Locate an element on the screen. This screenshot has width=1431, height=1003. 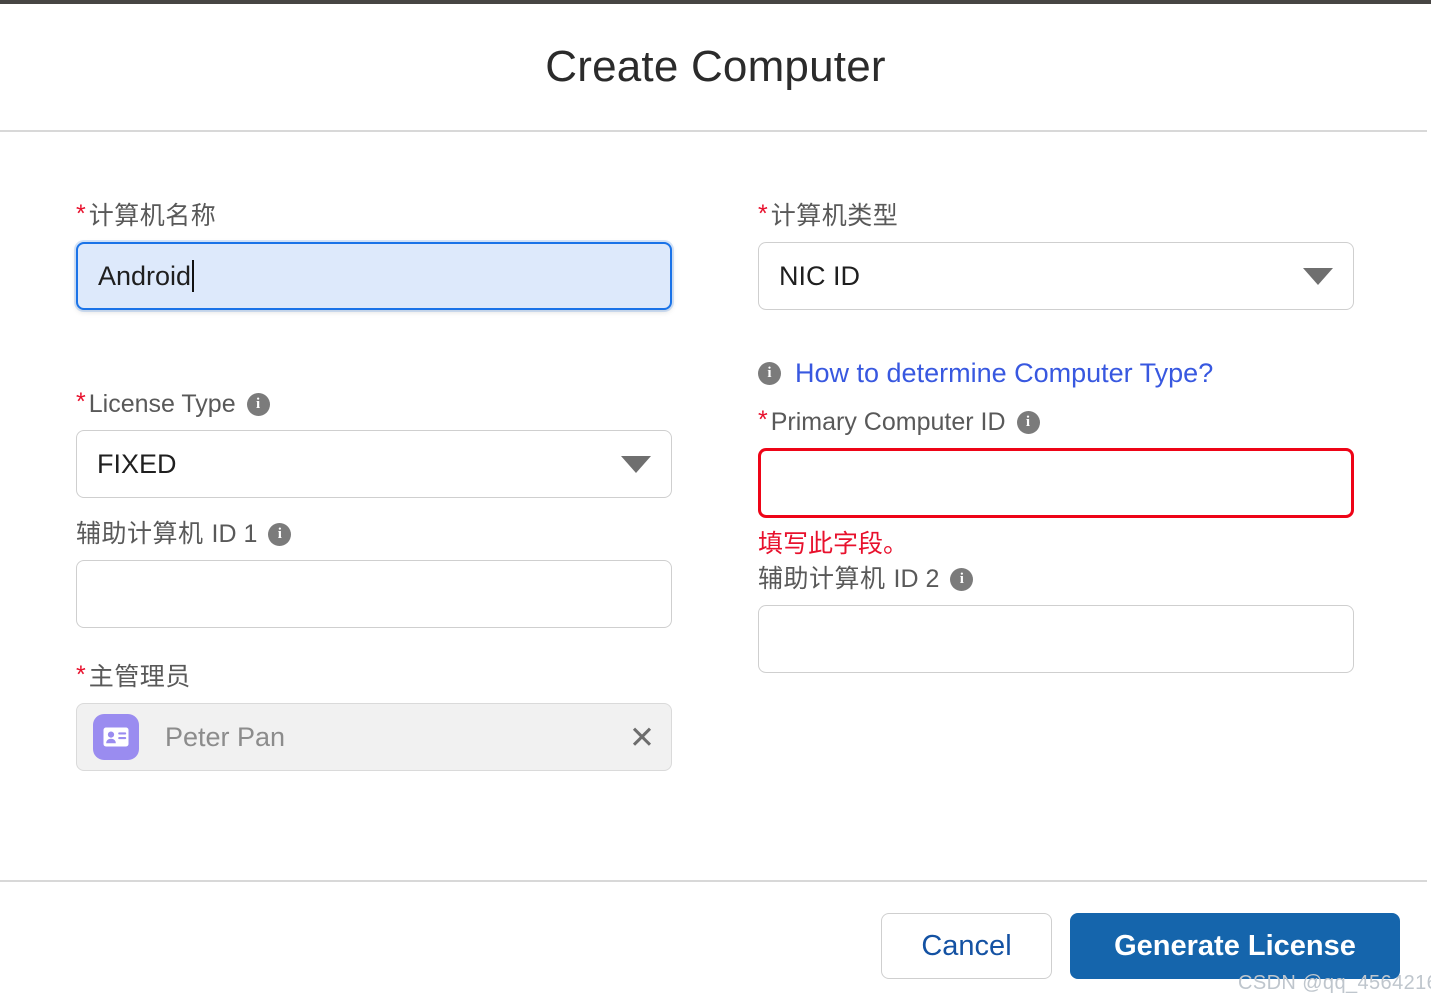
label-text: License Type is located at coordinates (162, 404).